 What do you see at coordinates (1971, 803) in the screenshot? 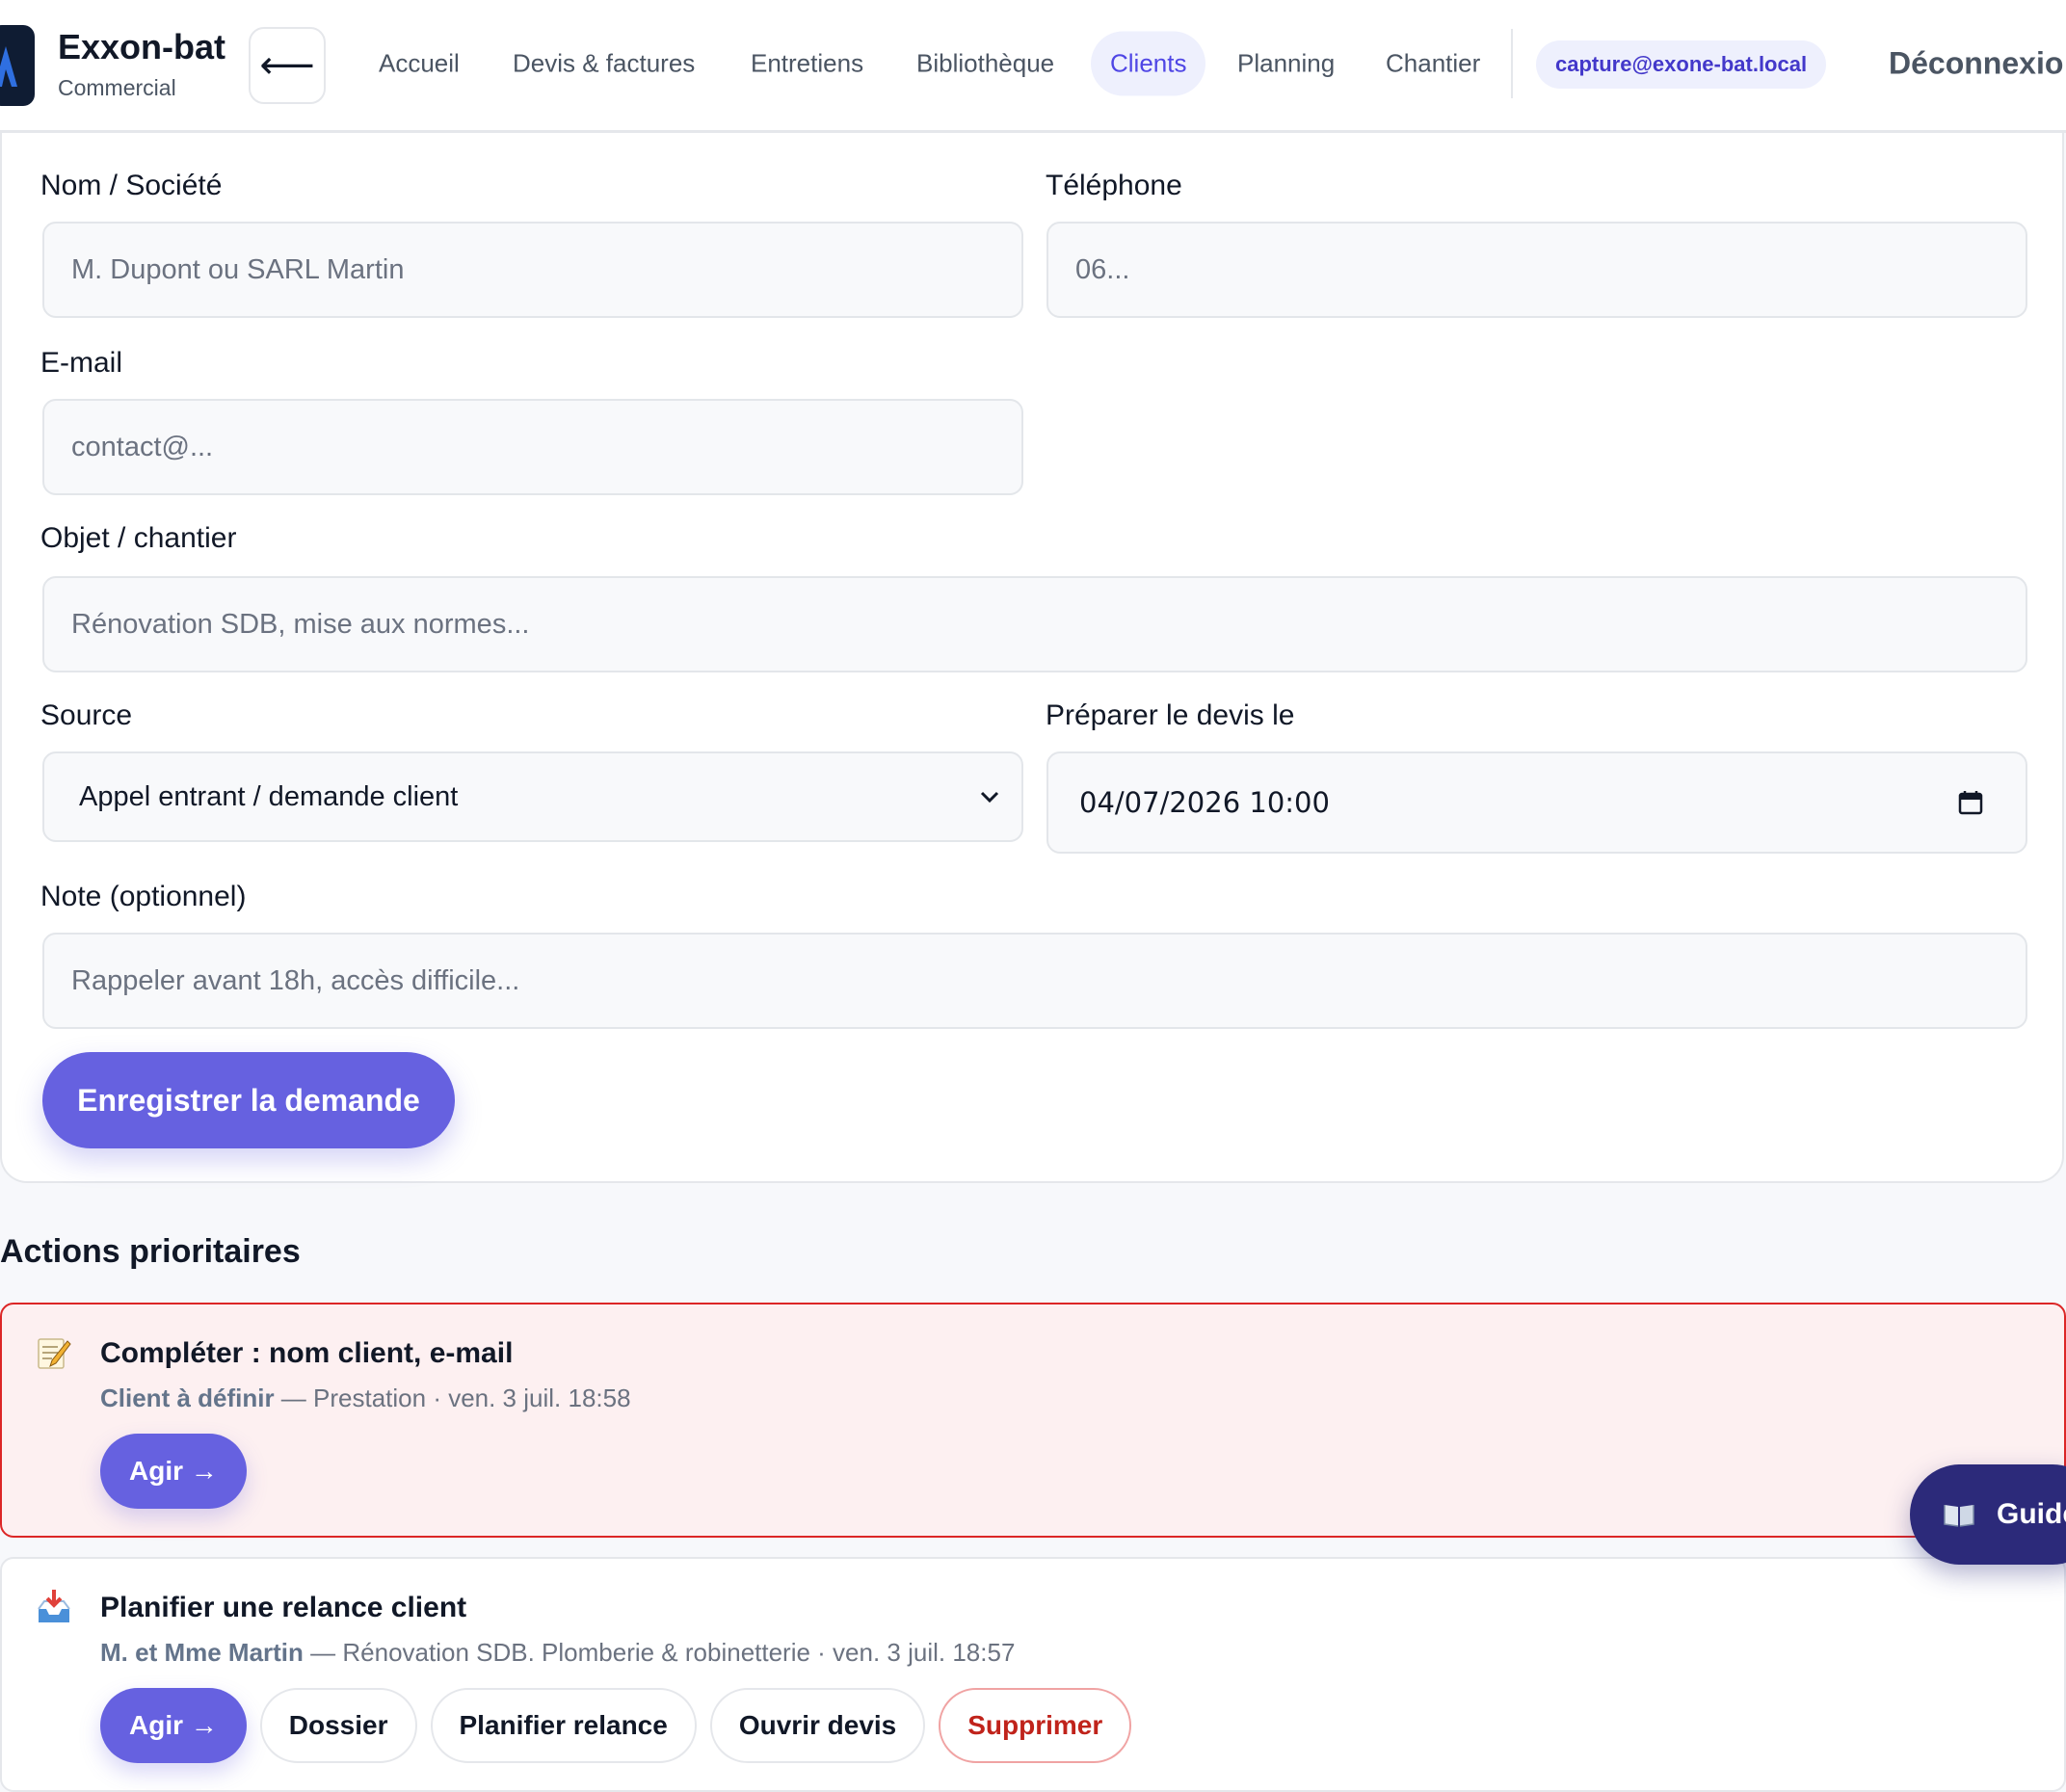
I see `calendar-icon` at bounding box center [1971, 803].